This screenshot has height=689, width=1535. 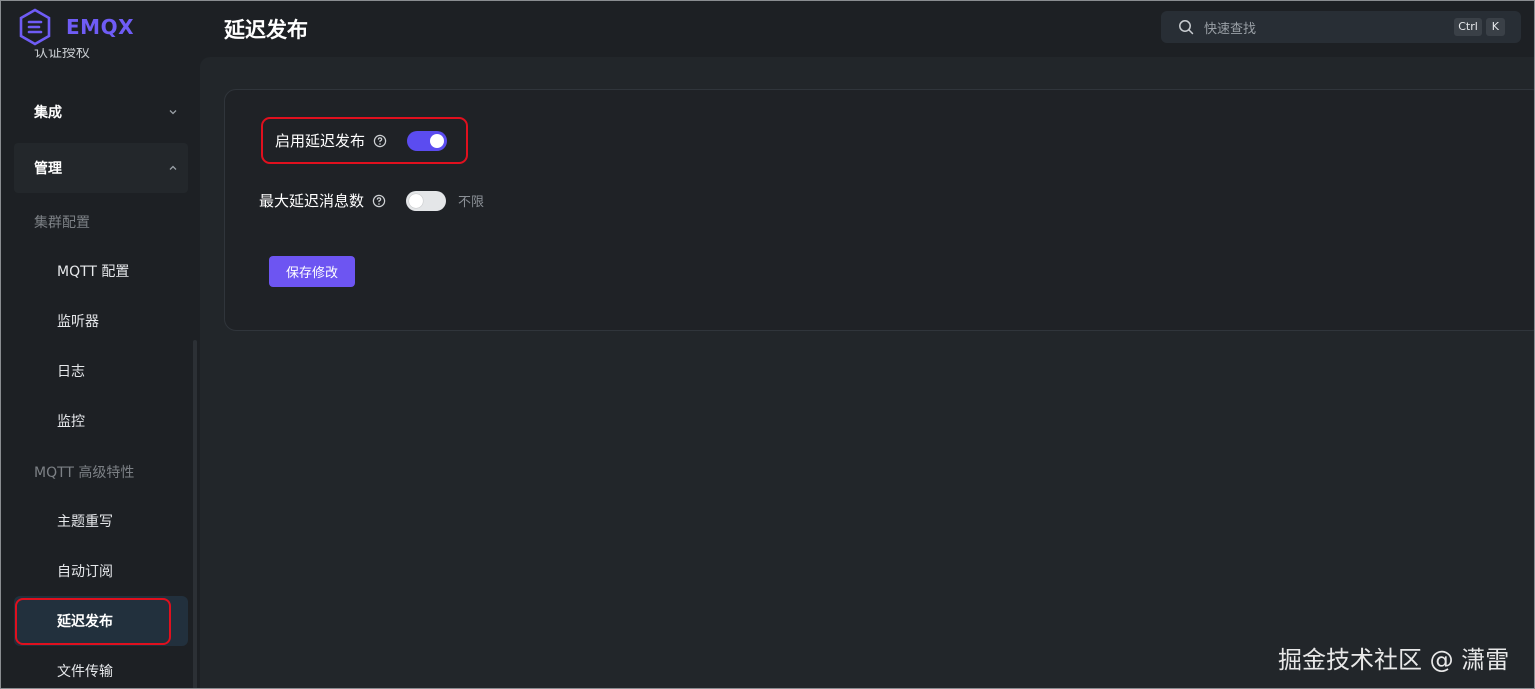 What do you see at coordinates (1186, 27) in the screenshot?
I see `search-icon` at bounding box center [1186, 27].